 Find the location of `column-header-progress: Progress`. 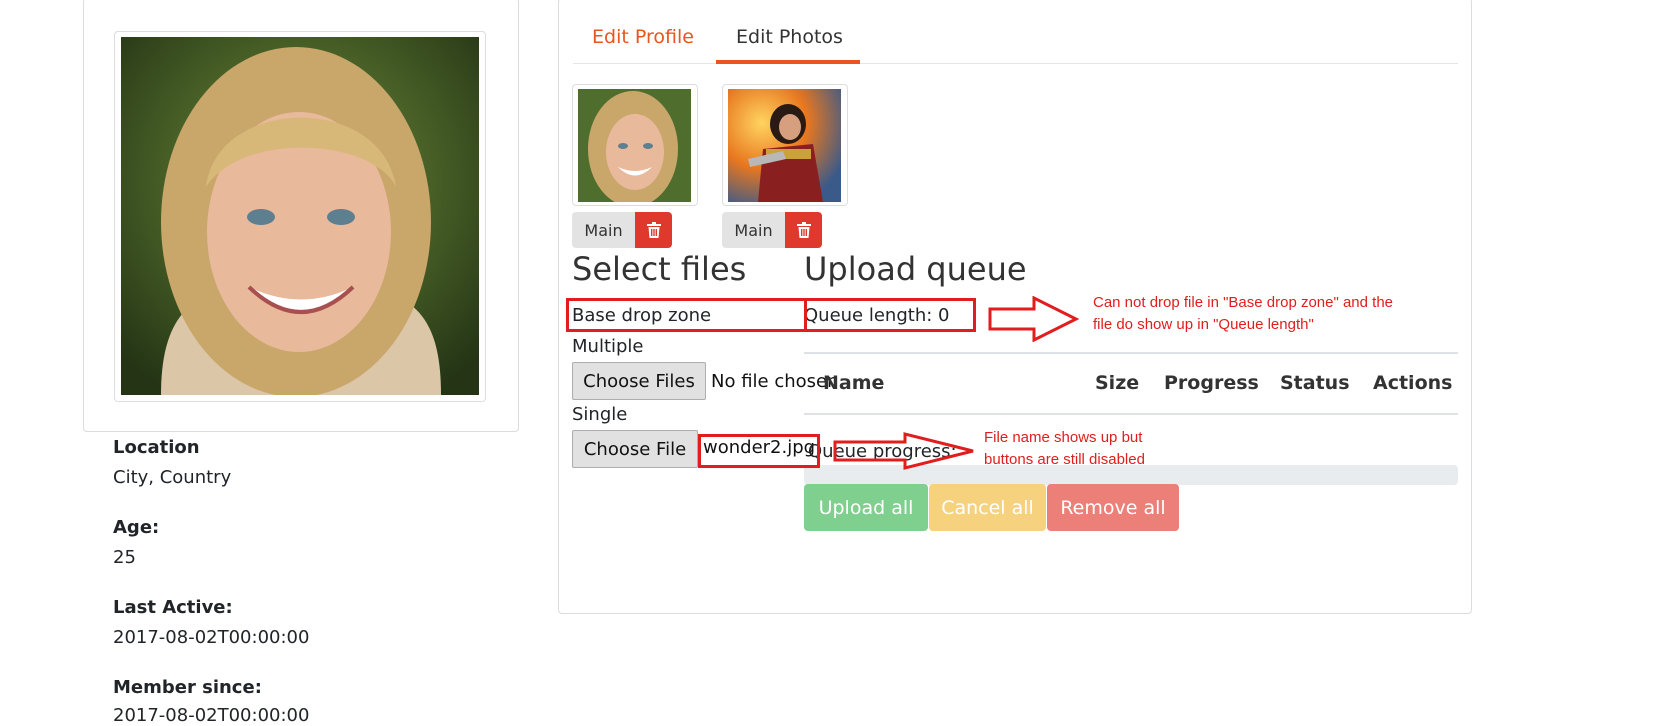

column-header-progress: Progress is located at coordinates (1211, 383).